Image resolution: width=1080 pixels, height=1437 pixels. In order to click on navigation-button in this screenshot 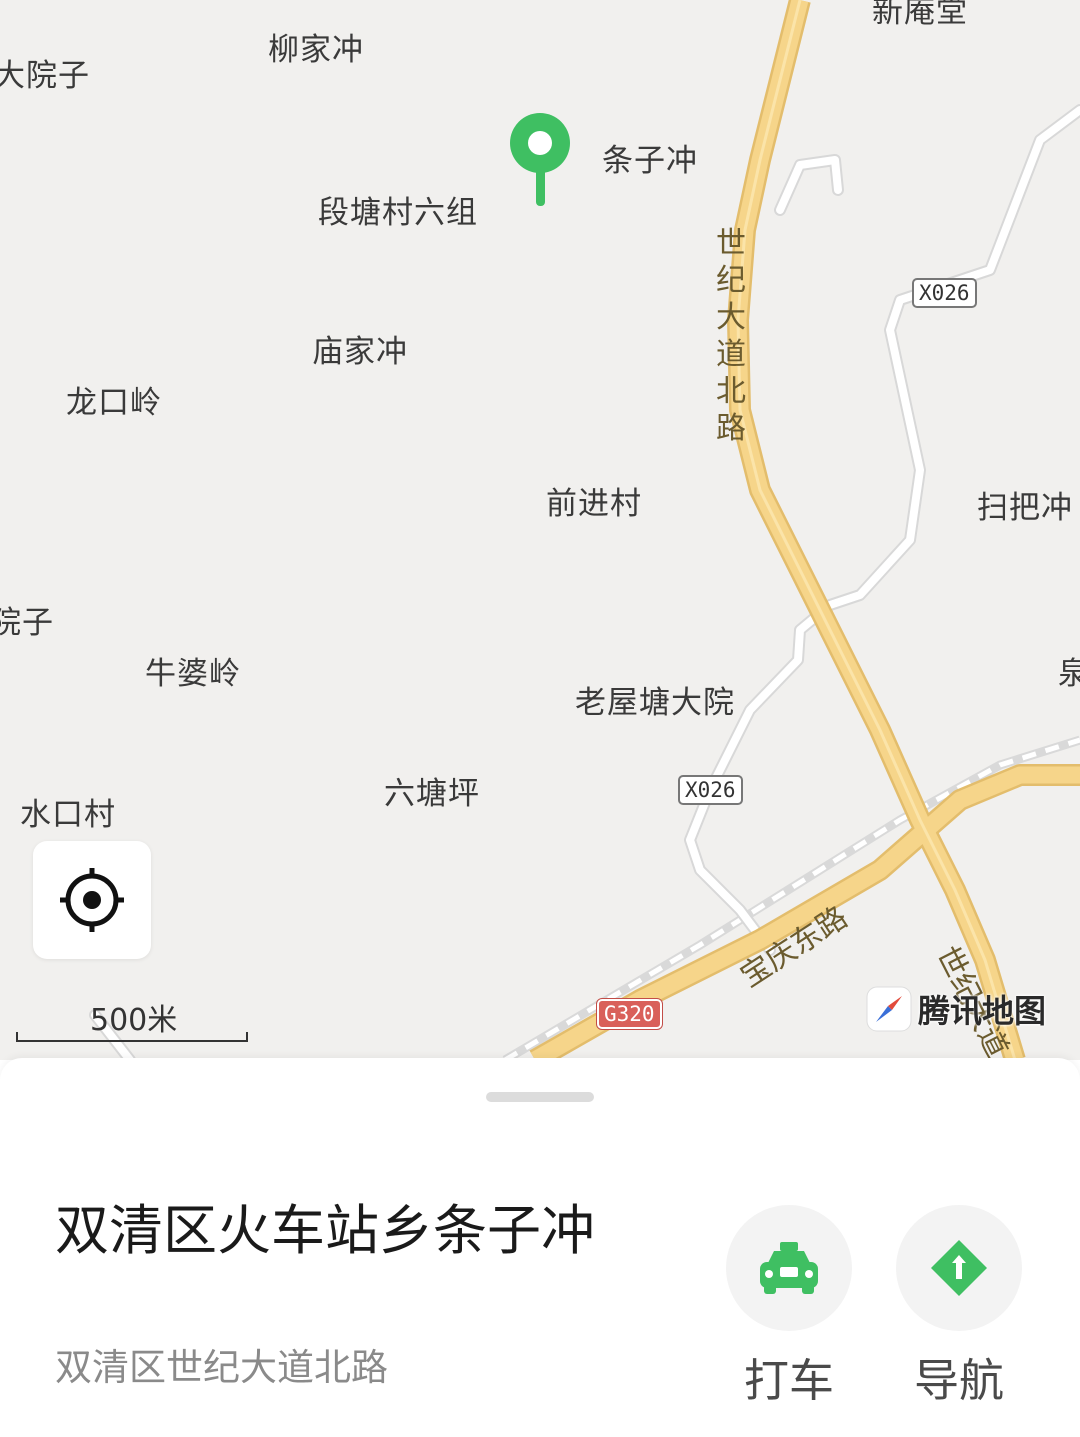, I will do `click(959, 1268)`.